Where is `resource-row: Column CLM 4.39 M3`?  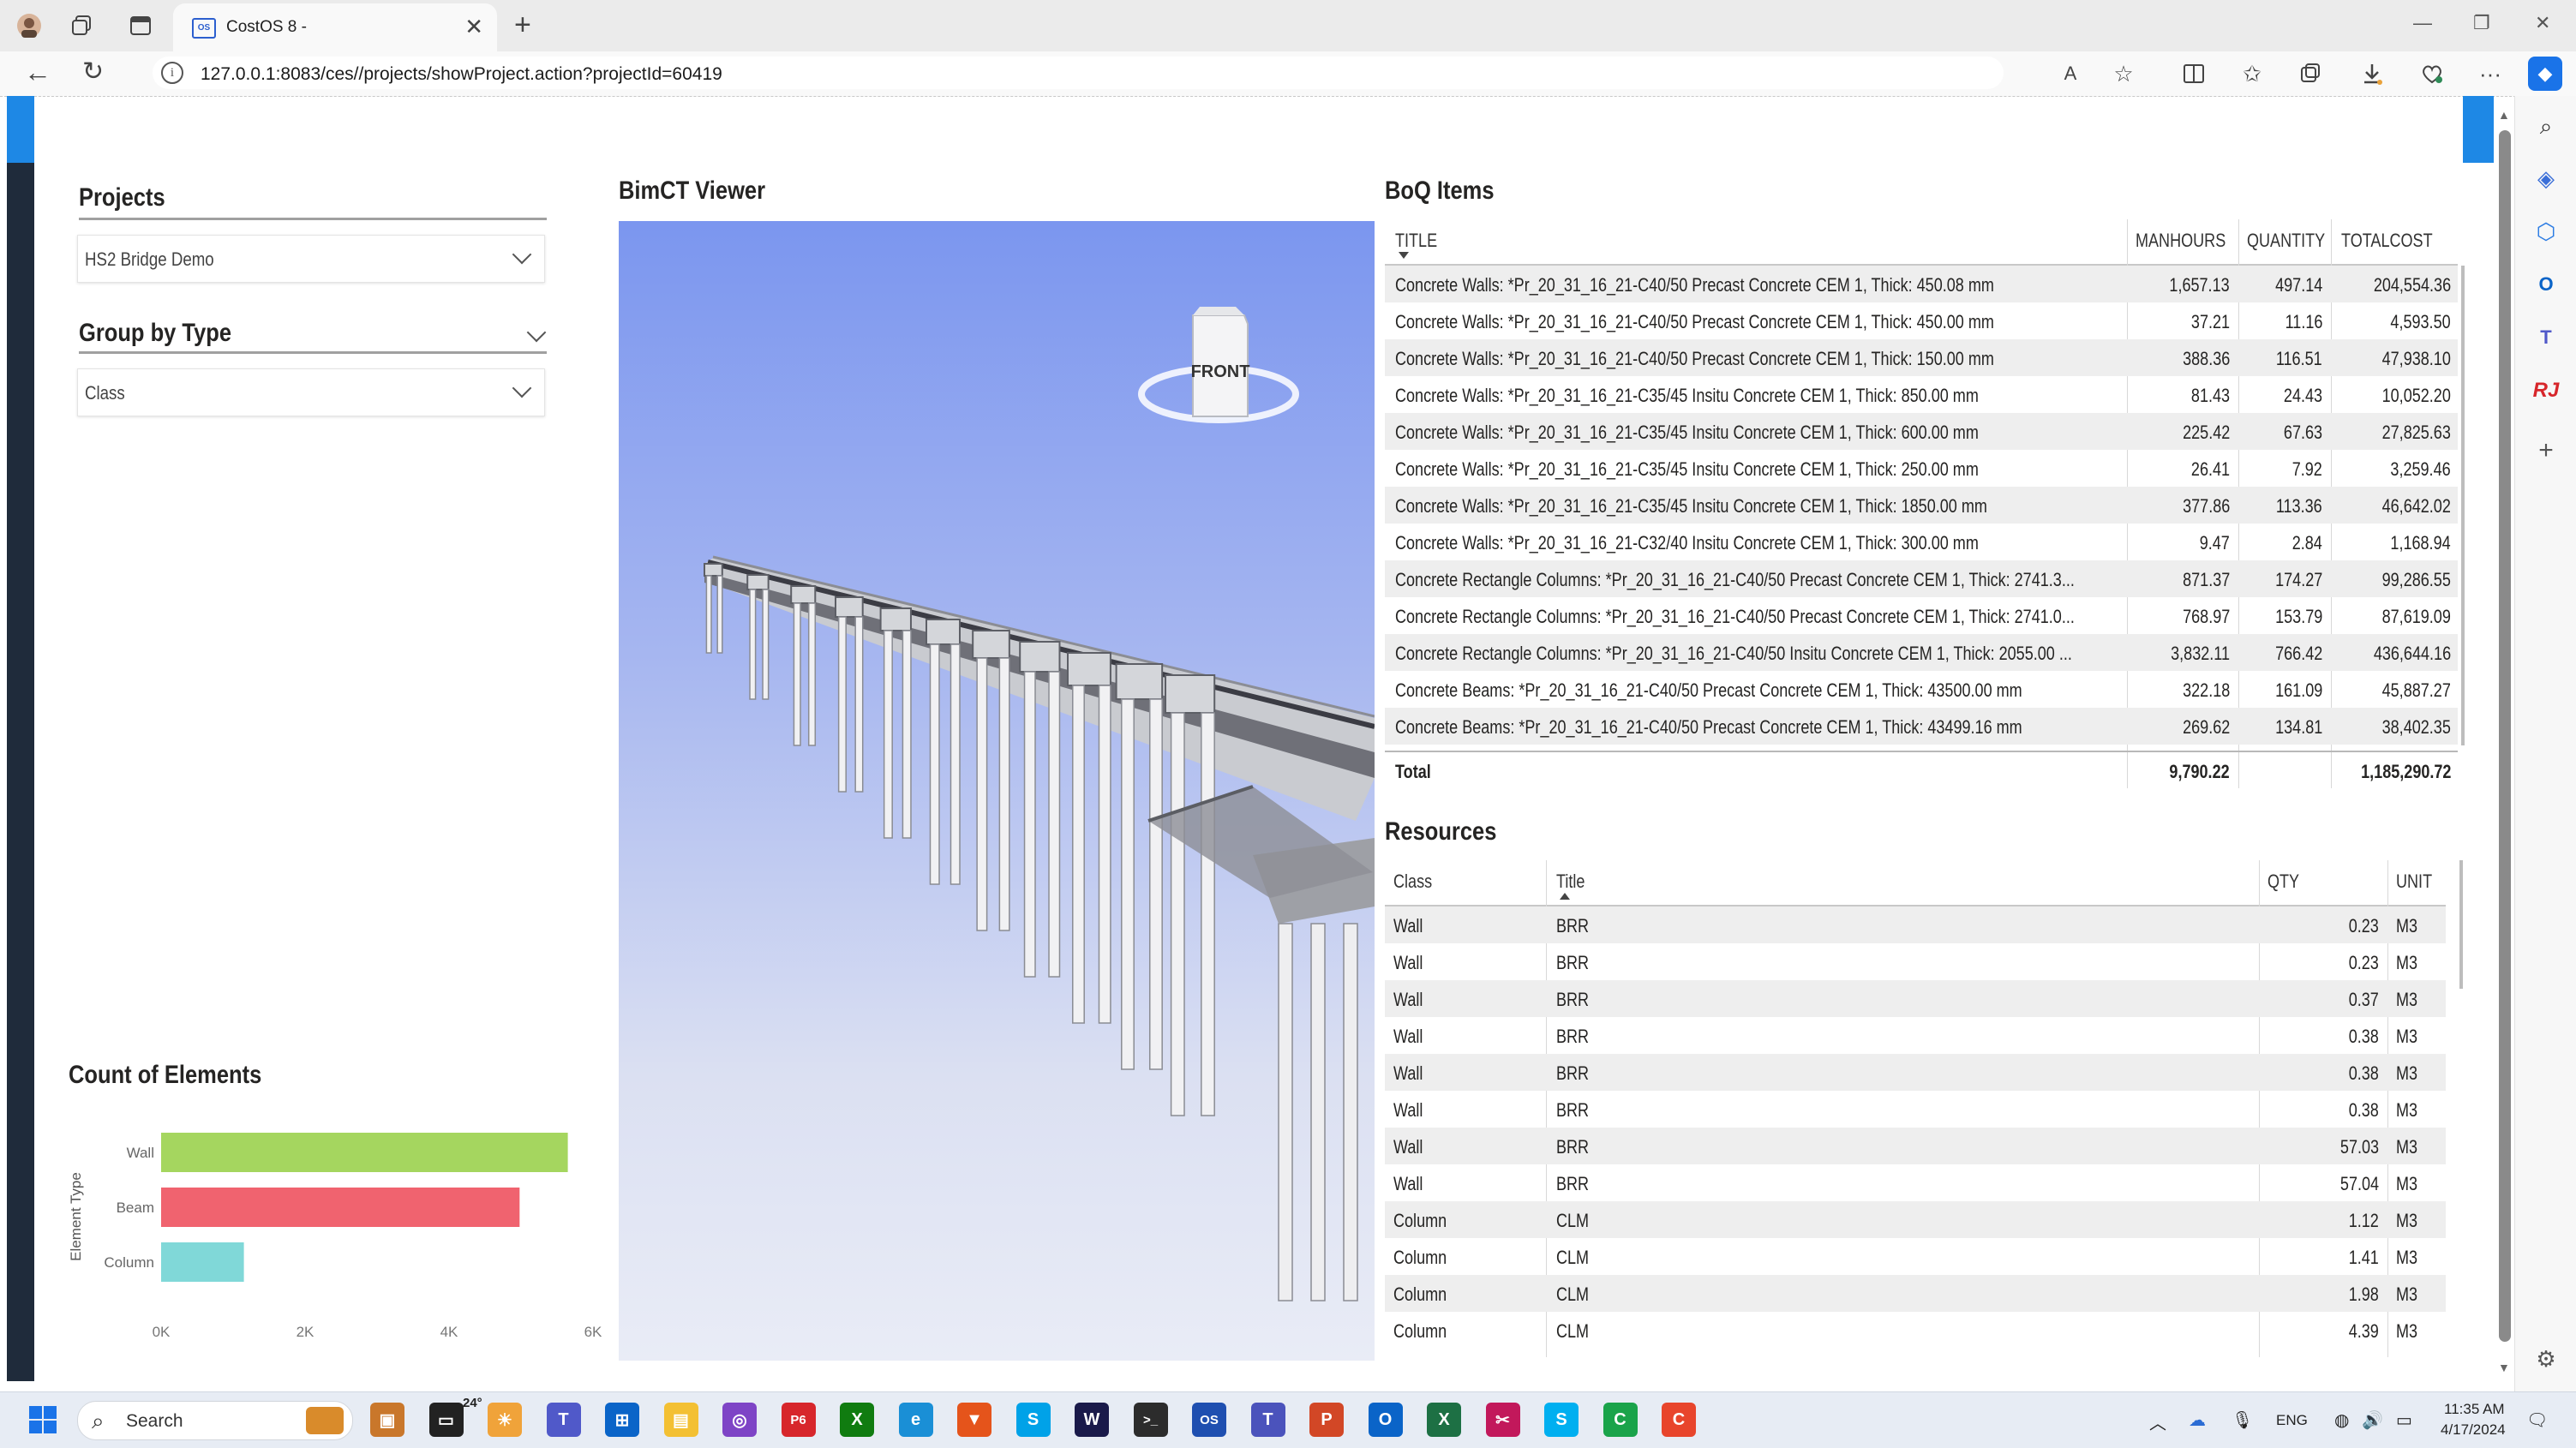 resource-row: Column CLM 4.39 M3 is located at coordinates (1915, 1331).